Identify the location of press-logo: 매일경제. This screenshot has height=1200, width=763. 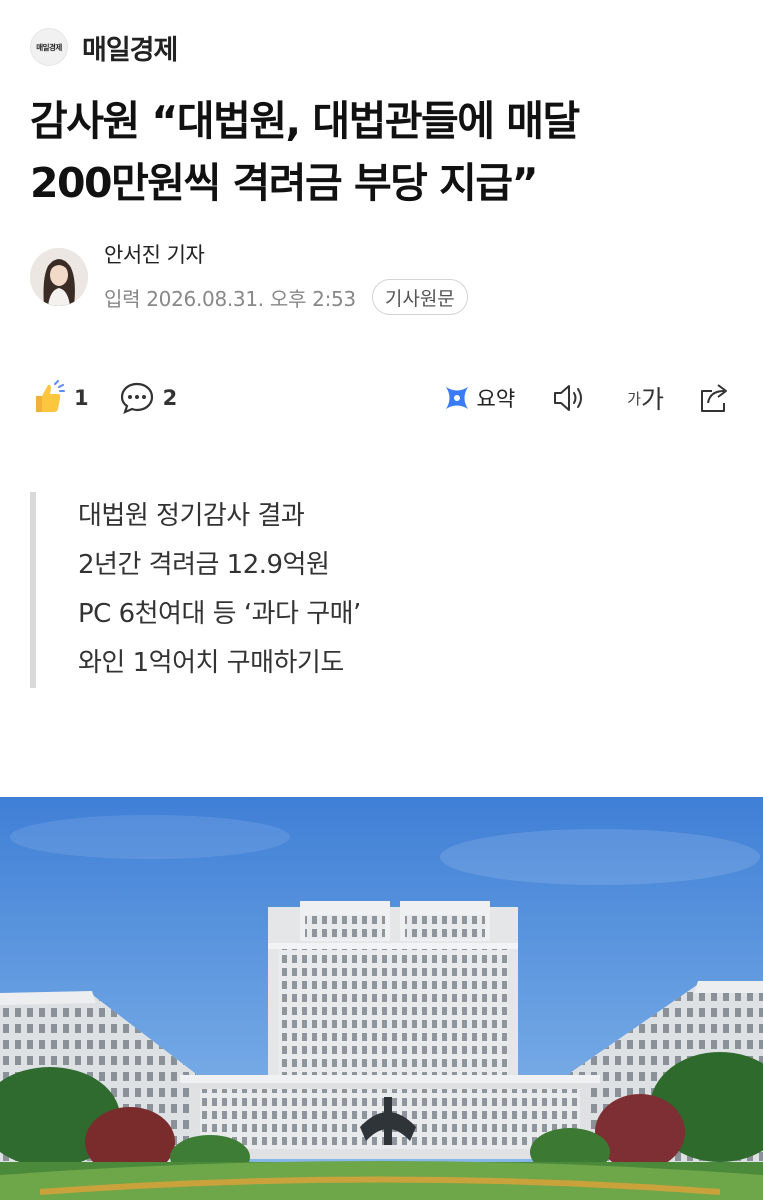
(49, 47).